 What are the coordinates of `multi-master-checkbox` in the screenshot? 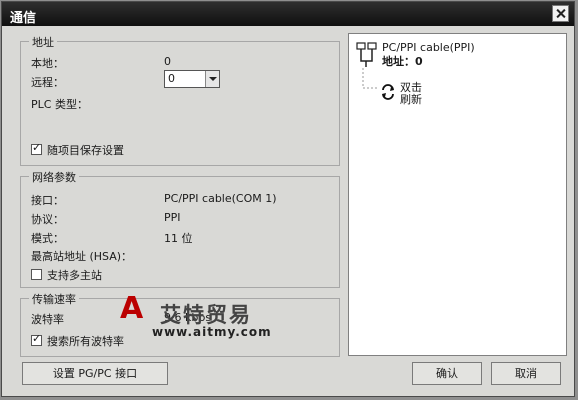 It's located at (36, 274).